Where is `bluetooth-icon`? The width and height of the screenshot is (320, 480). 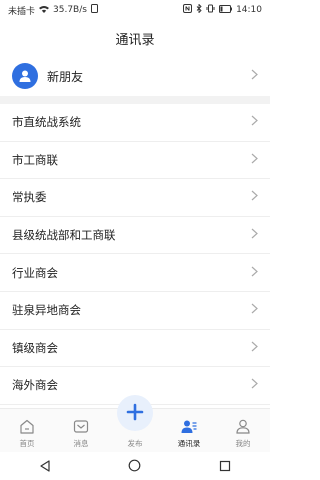
bluetooth-icon is located at coordinates (199, 9).